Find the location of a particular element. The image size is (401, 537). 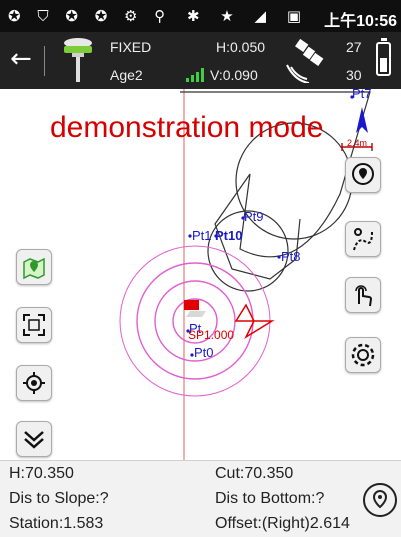

touch-select-button is located at coordinates (363, 295).